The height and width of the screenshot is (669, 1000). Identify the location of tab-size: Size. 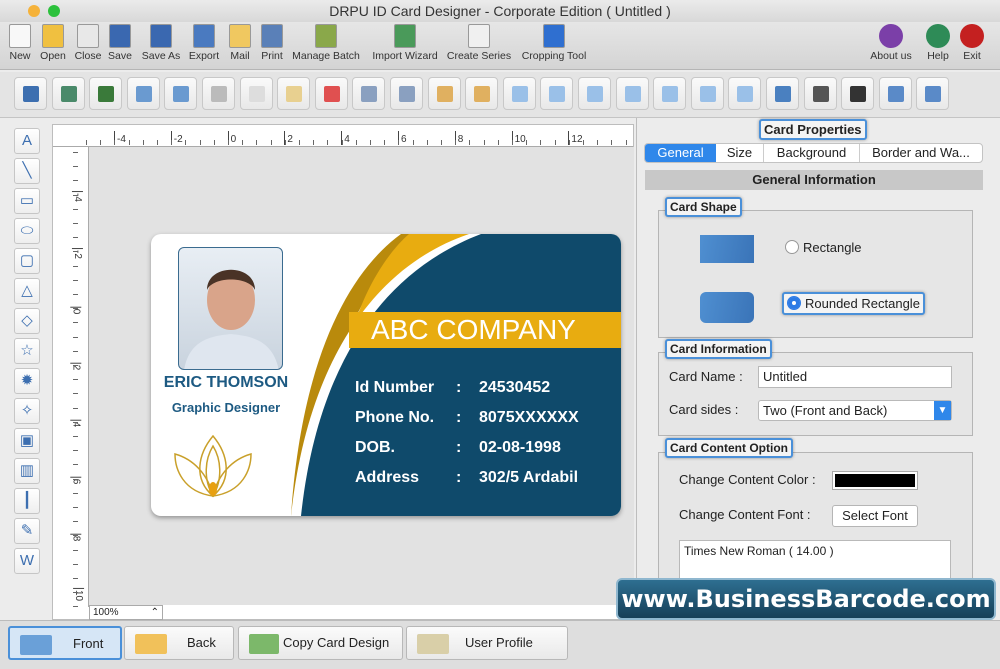
(740, 153).